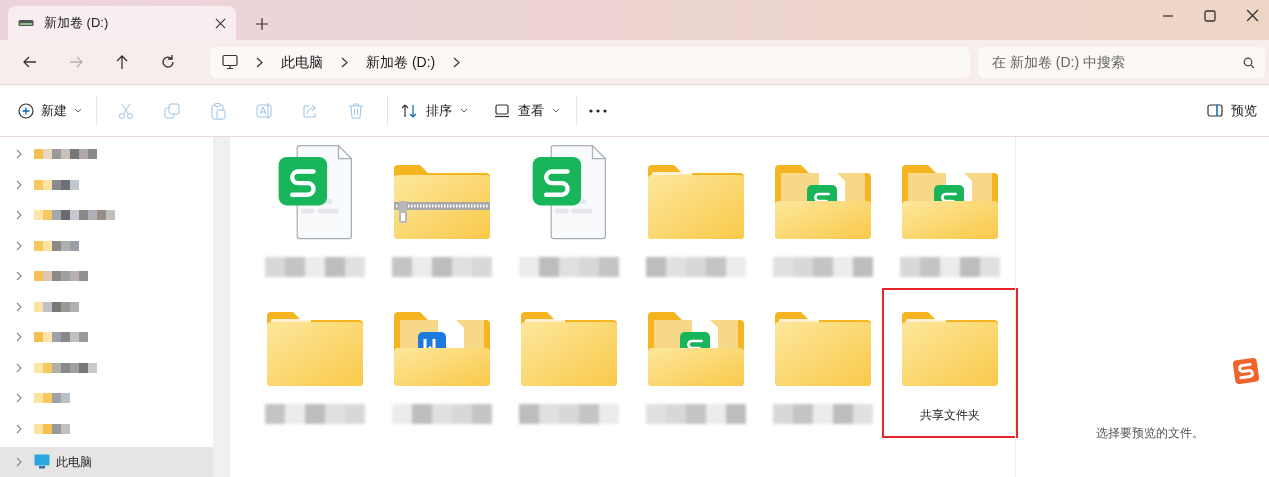 The image size is (1269, 477). Describe the element at coordinates (1215, 110) in the screenshot. I see `preview-pane-icon` at that location.